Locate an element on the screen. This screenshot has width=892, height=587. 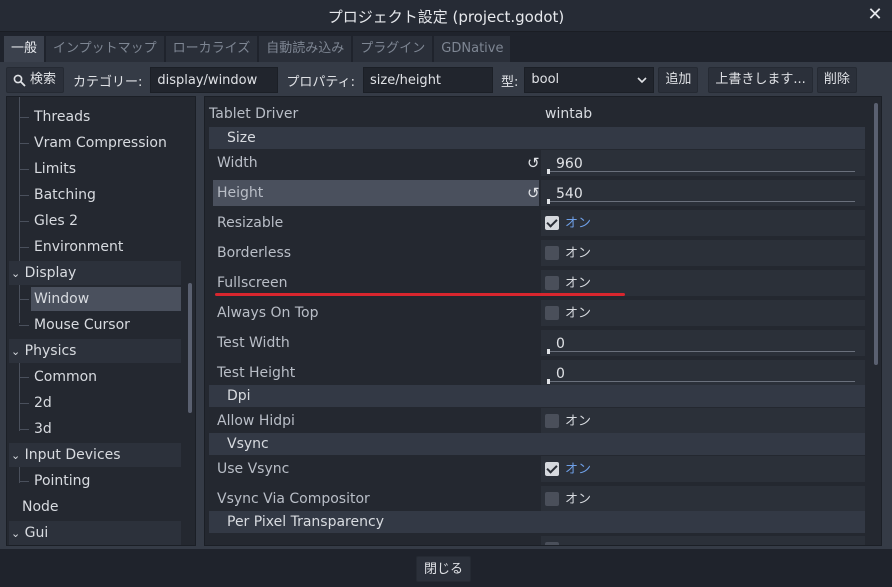
partial-row-value is located at coordinates (703, 540).